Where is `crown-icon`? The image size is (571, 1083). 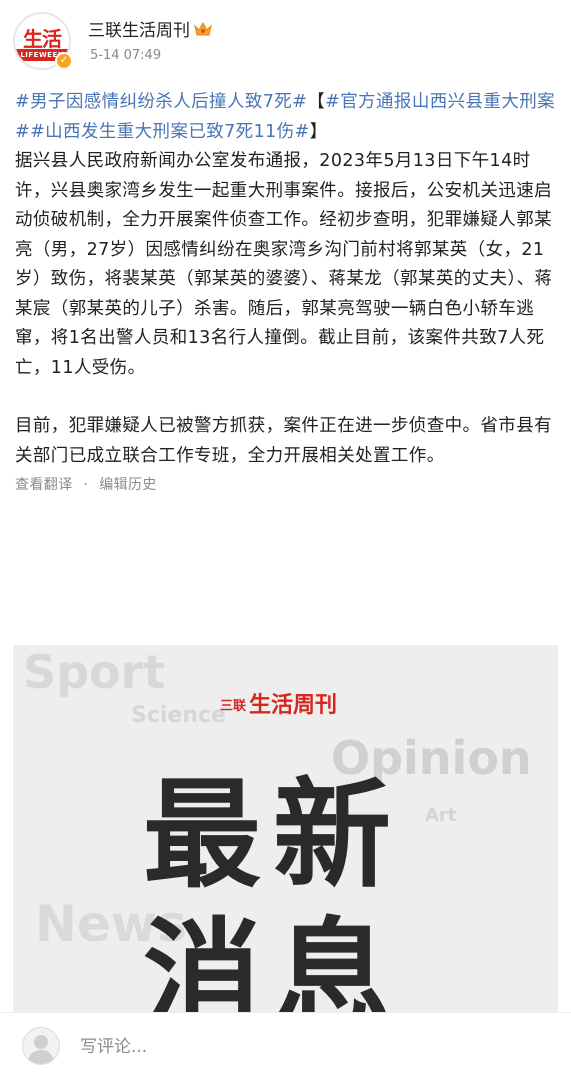 crown-icon is located at coordinates (203, 28).